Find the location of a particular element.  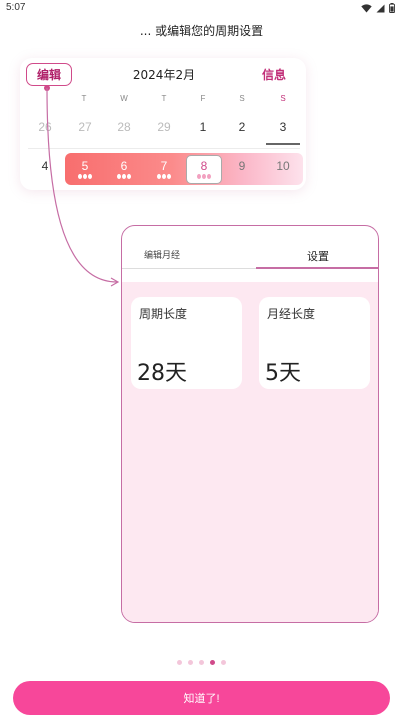

page-indicator is located at coordinates (201, 662).